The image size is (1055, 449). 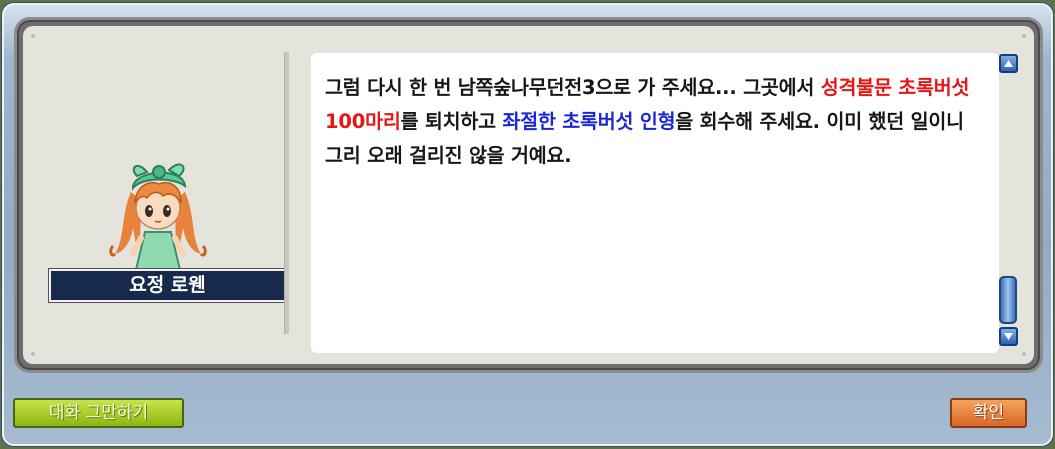 I want to click on npc-name-plate: 요정 로웬, so click(x=167, y=285).